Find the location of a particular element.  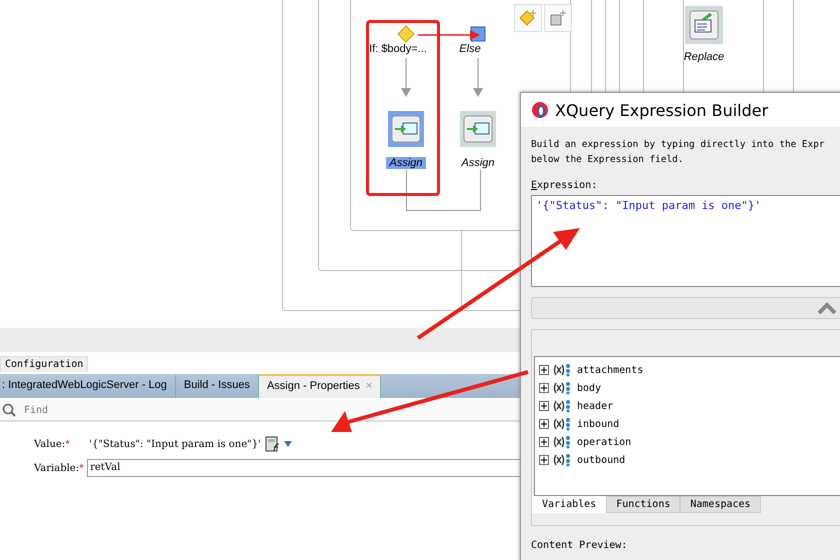

expression-field: '{"Status": "Input param is one"}' is located at coordinates (685, 241).